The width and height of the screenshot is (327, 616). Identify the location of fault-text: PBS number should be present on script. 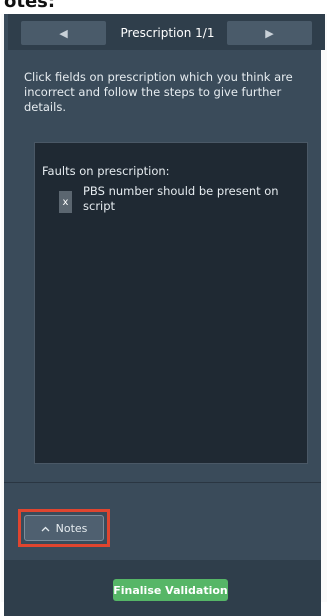
(181, 198).